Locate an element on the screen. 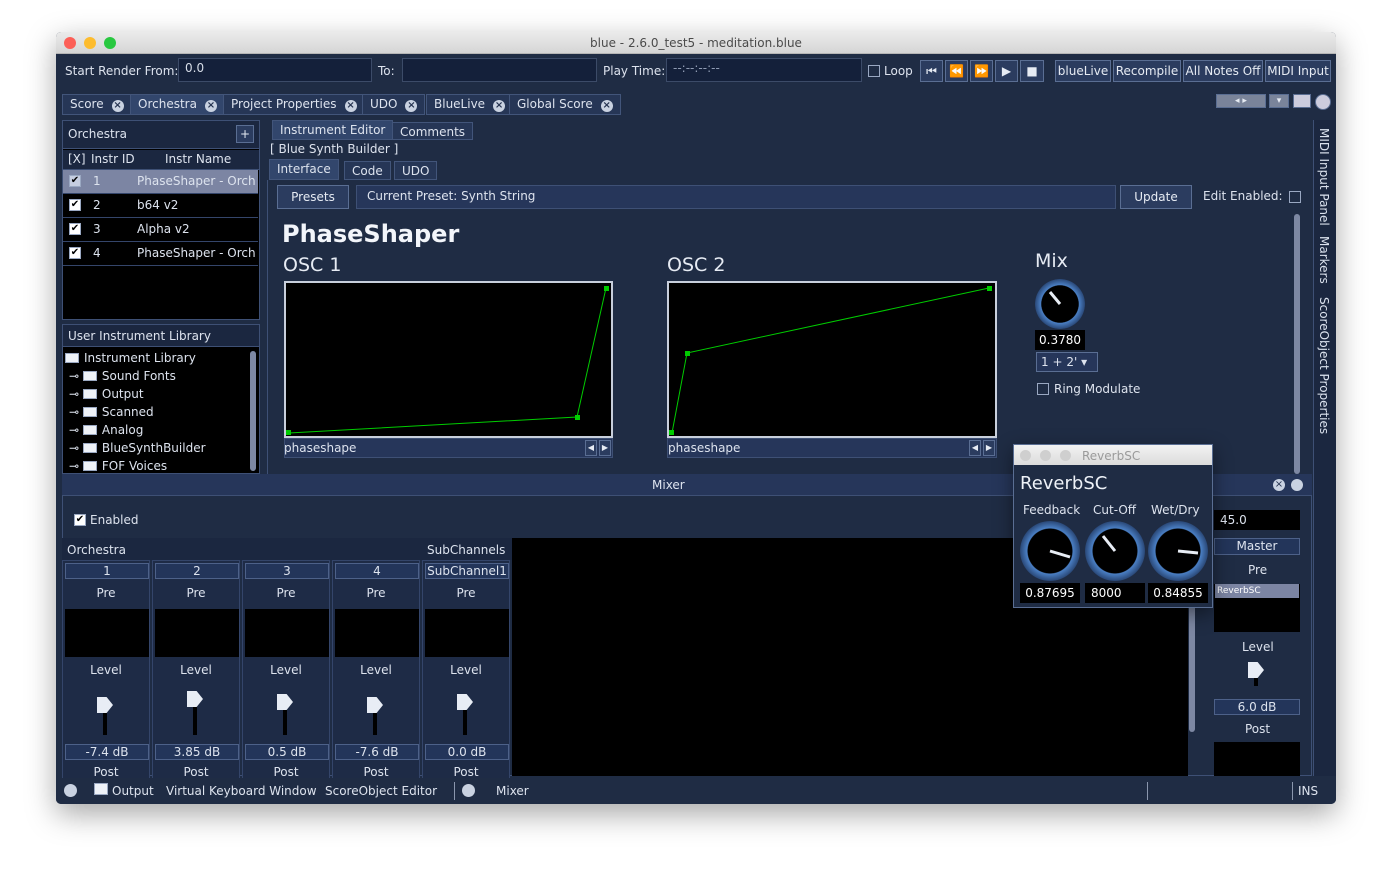  column-header-enabled: [X] is located at coordinates (77, 159).